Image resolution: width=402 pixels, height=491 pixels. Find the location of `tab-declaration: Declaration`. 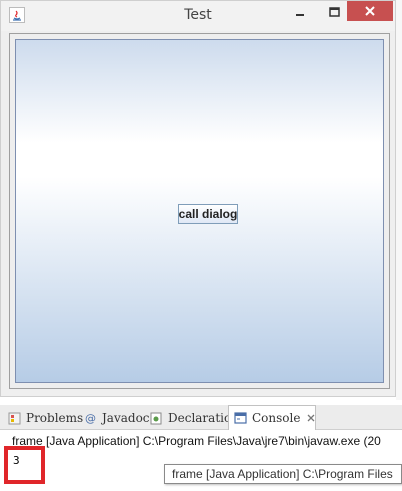

tab-declaration: Declaration is located at coordinates (194, 418).